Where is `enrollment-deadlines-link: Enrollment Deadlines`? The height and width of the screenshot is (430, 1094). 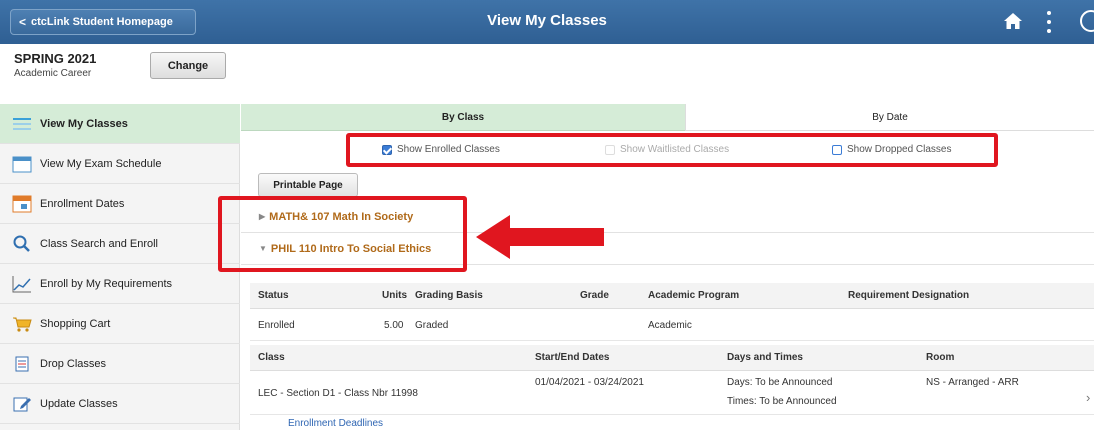
enrollment-deadlines-link: Enrollment Deadlines is located at coordinates (335, 423).